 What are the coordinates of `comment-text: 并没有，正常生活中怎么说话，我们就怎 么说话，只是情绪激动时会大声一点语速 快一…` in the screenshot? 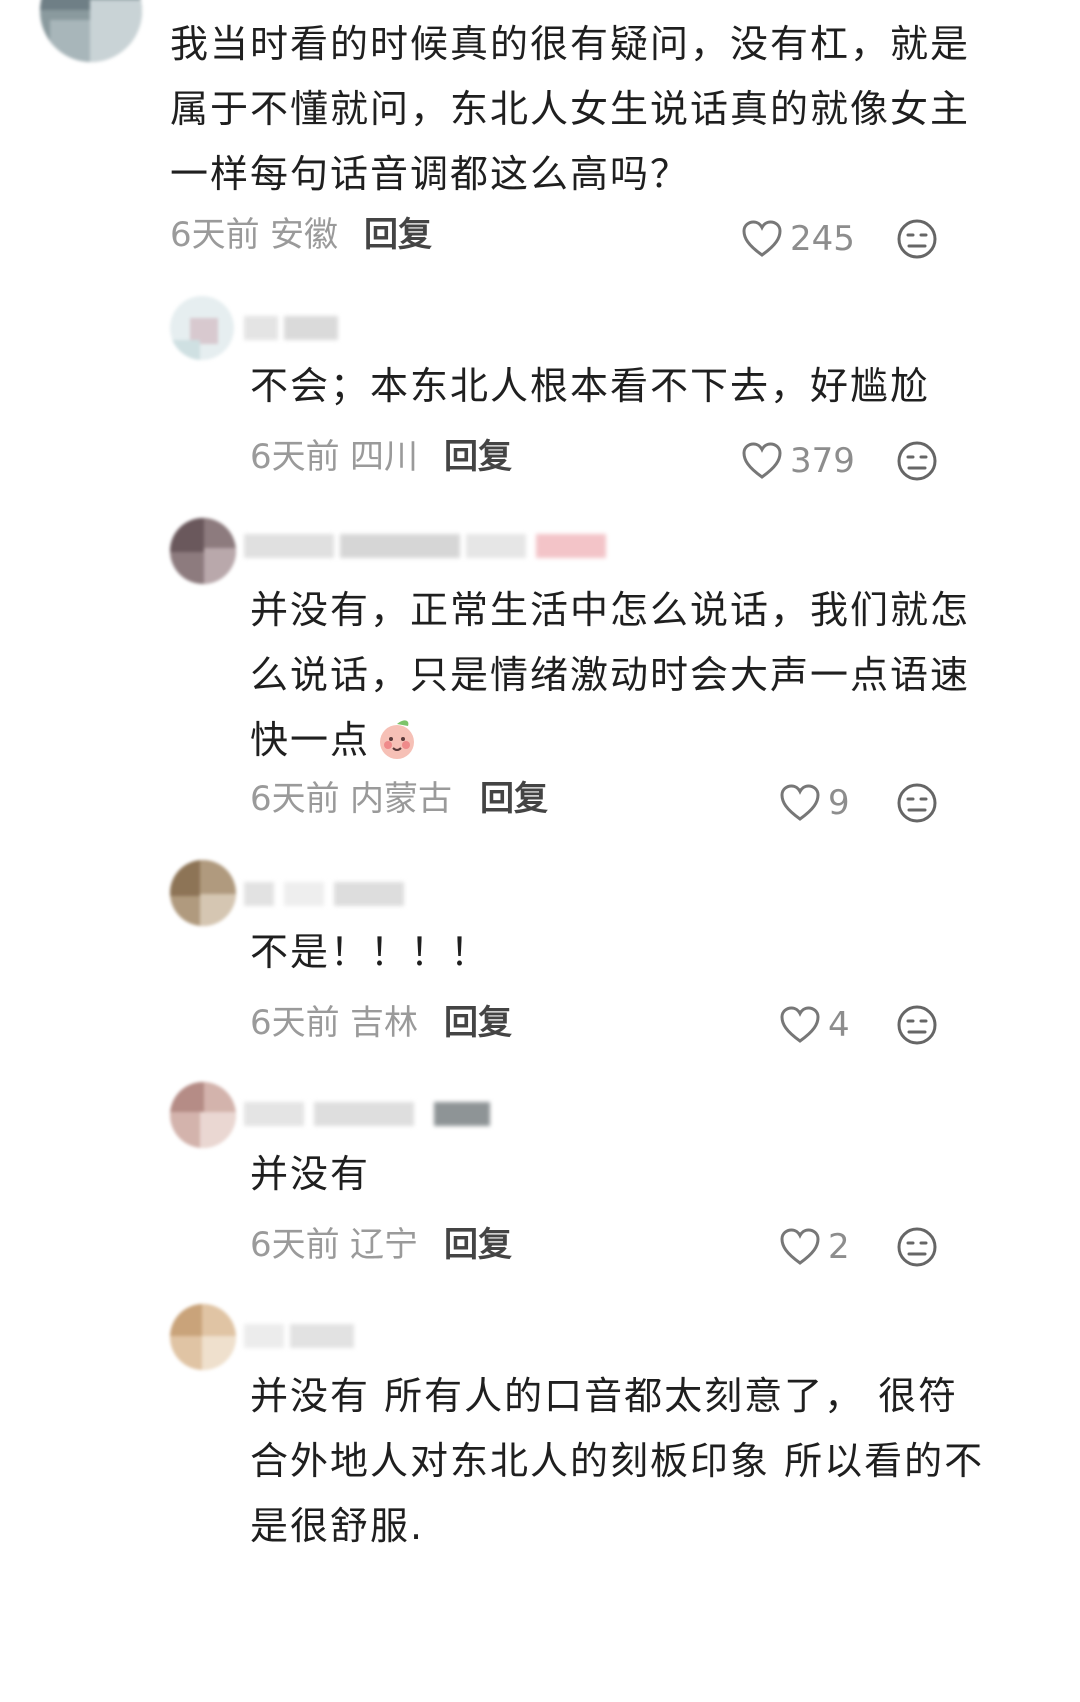 It's located at (610, 675).